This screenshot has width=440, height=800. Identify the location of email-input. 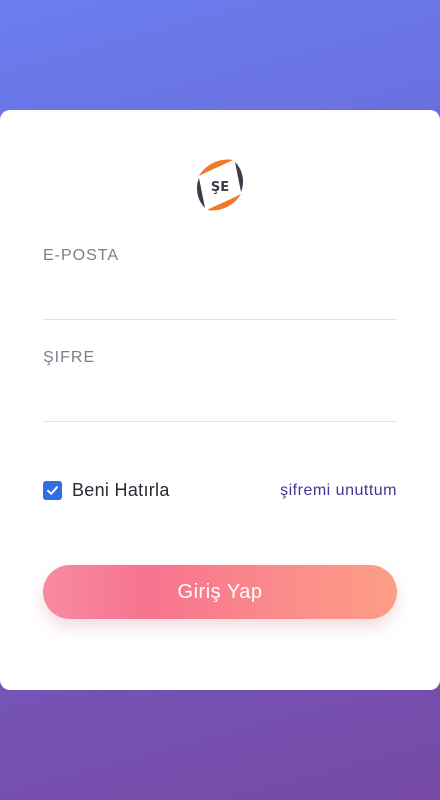
(220, 303).